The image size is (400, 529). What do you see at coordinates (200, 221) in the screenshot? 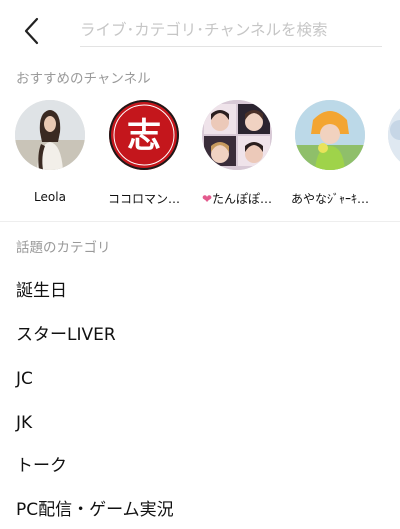
I see `section-divider` at bounding box center [200, 221].